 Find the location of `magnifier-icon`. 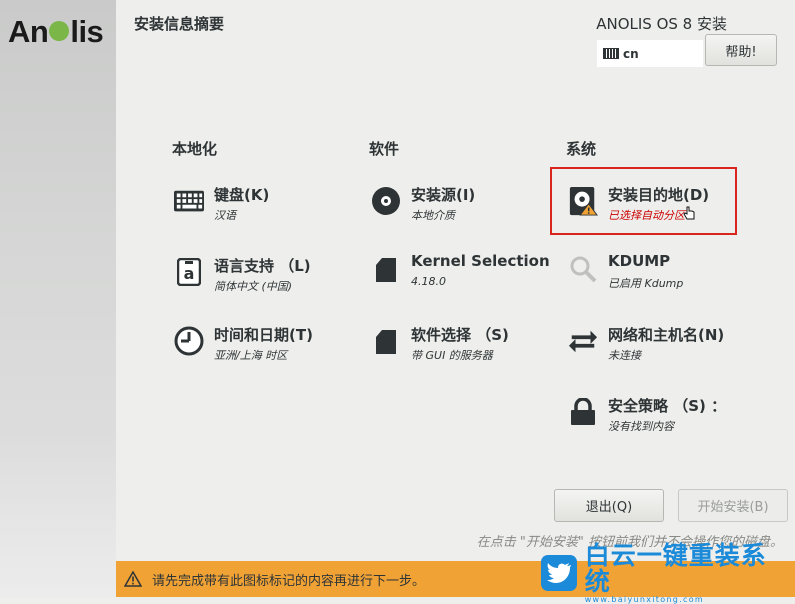

magnifier-icon is located at coordinates (583, 269).